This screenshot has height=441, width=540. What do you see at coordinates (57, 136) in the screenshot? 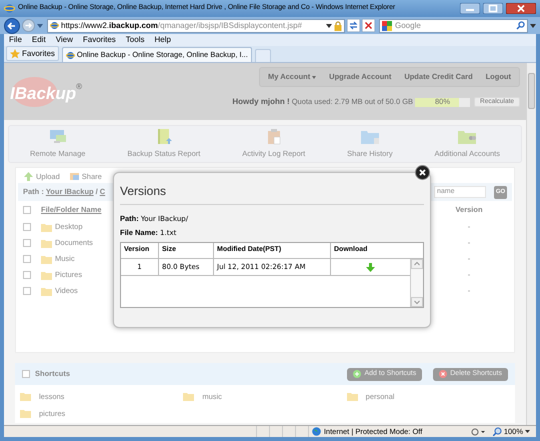
I see `monitor-icon` at bounding box center [57, 136].